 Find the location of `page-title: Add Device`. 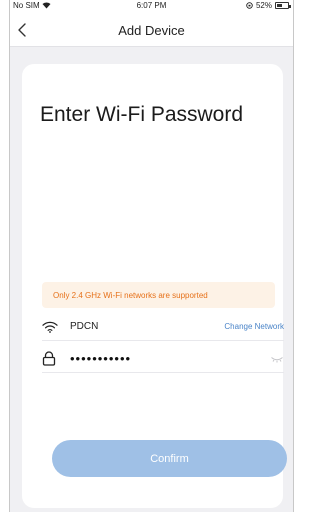

page-title: Add Device is located at coordinates (151, 30).